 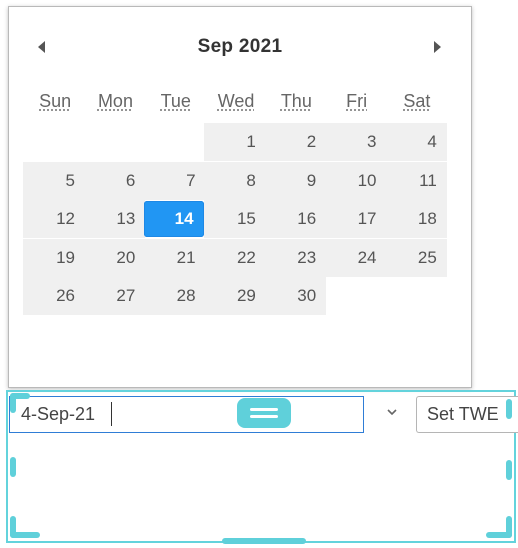 I want to click on day-cell: 26, so click(x=54, y=296).